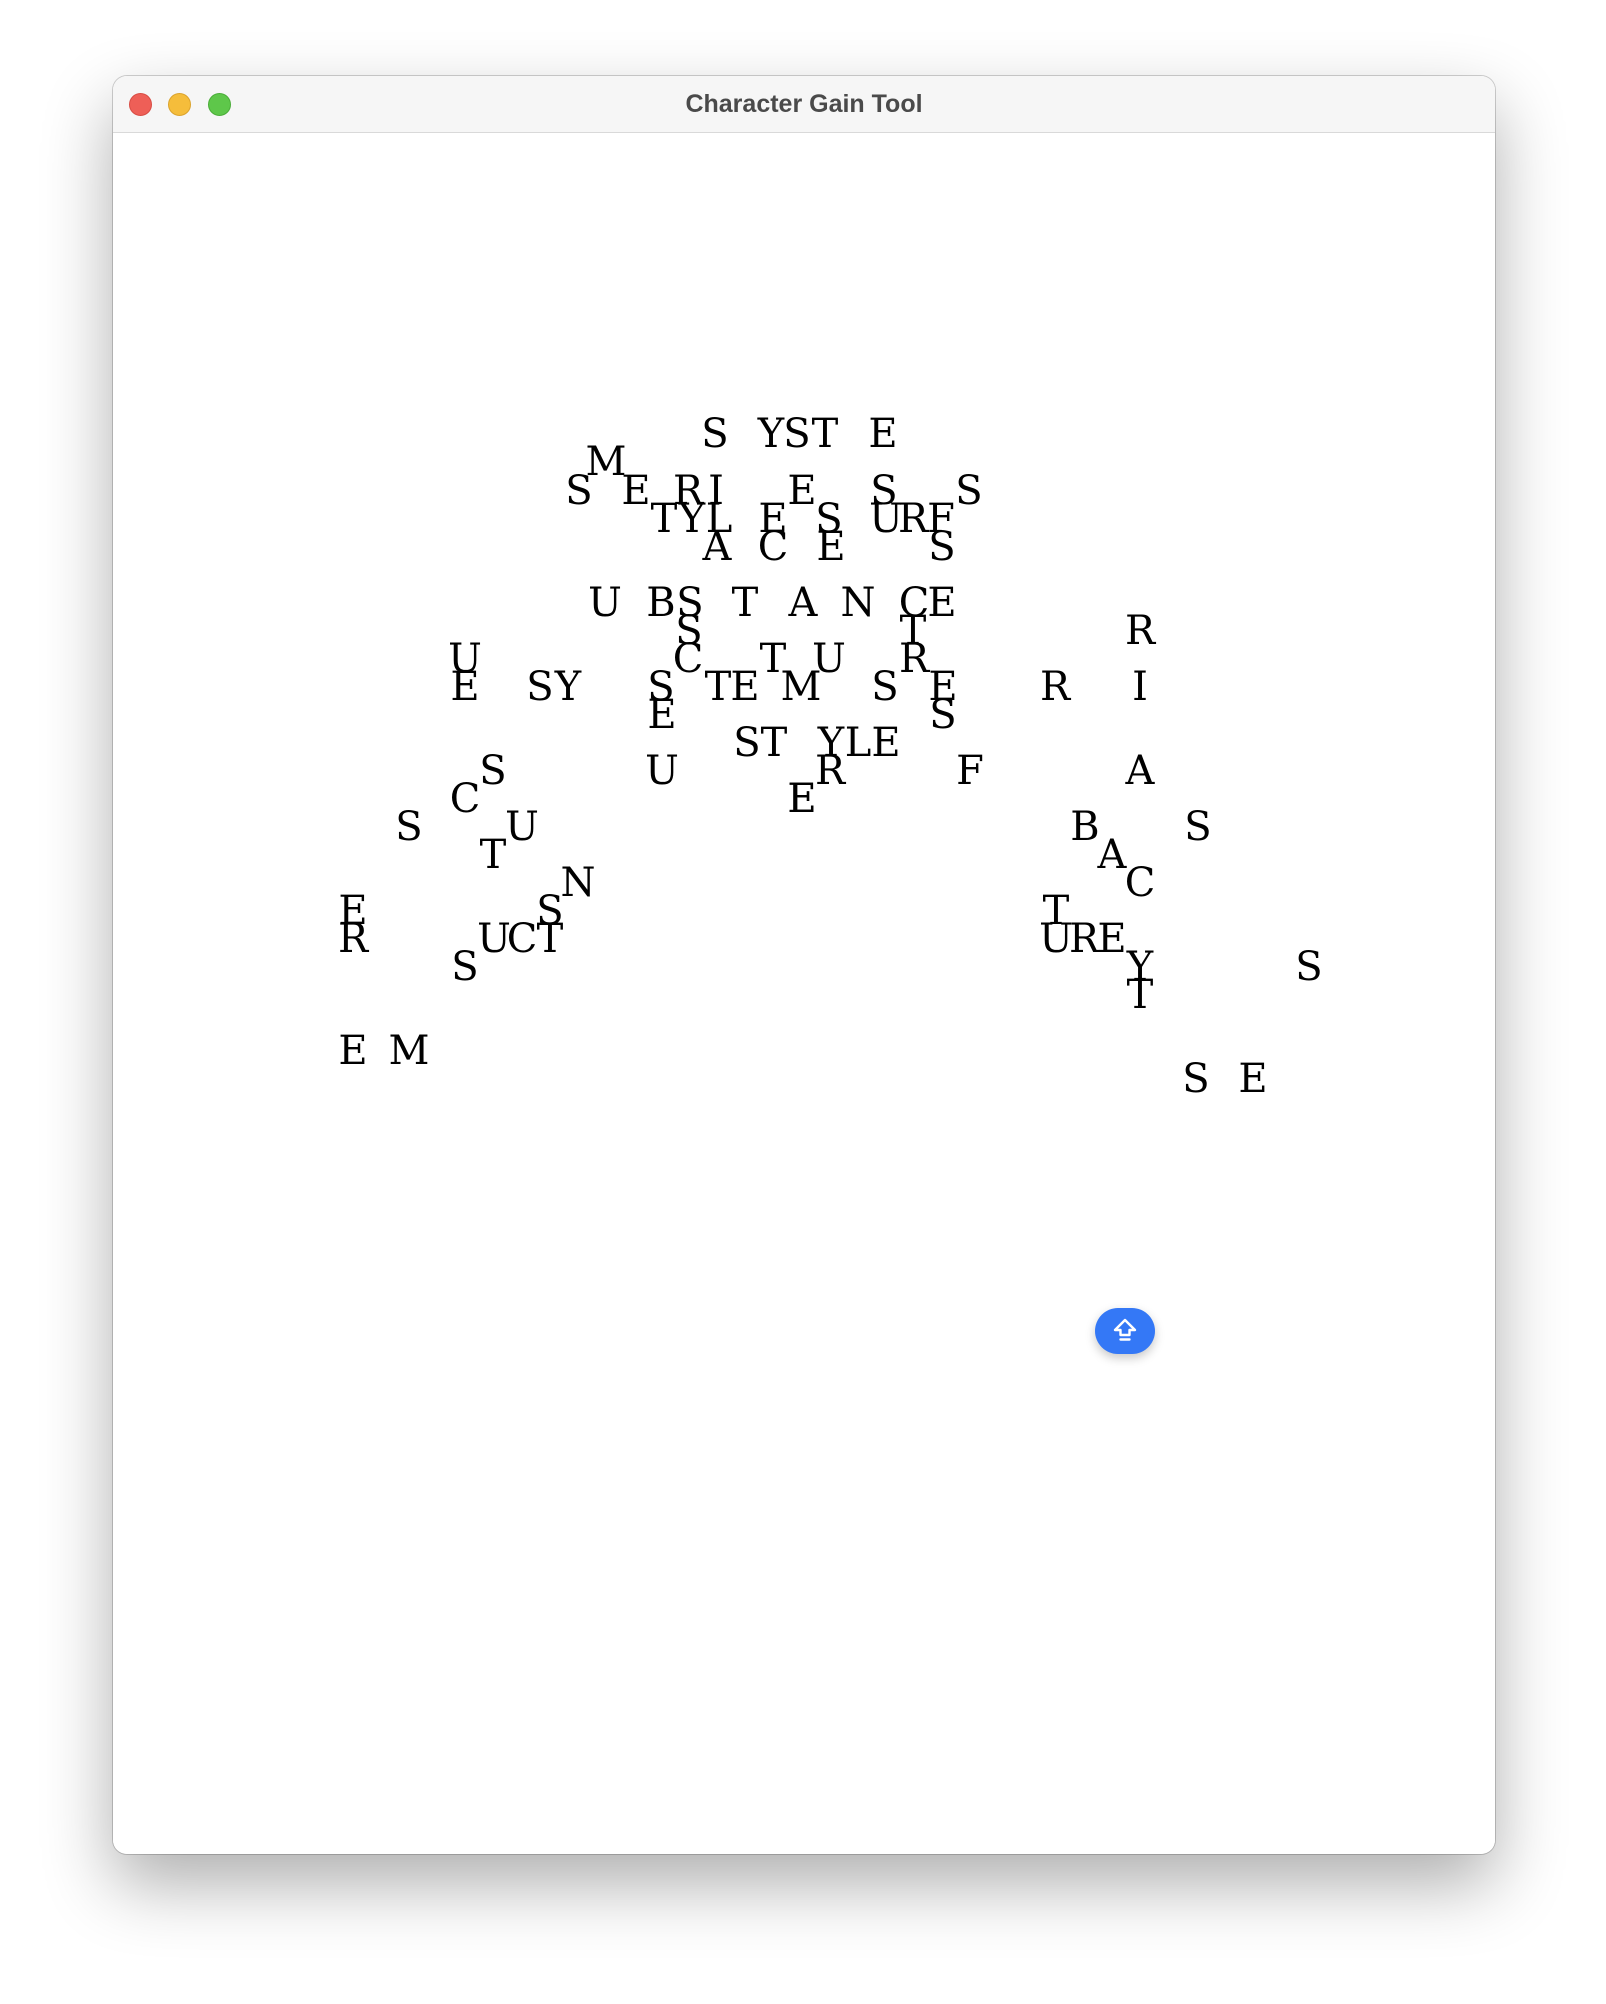 The image size is (1606, 2004). What do you see at coordinates (1140, 687) in the screenshot?
I see `glyph-char: I` at bounding box center [1140, 687].